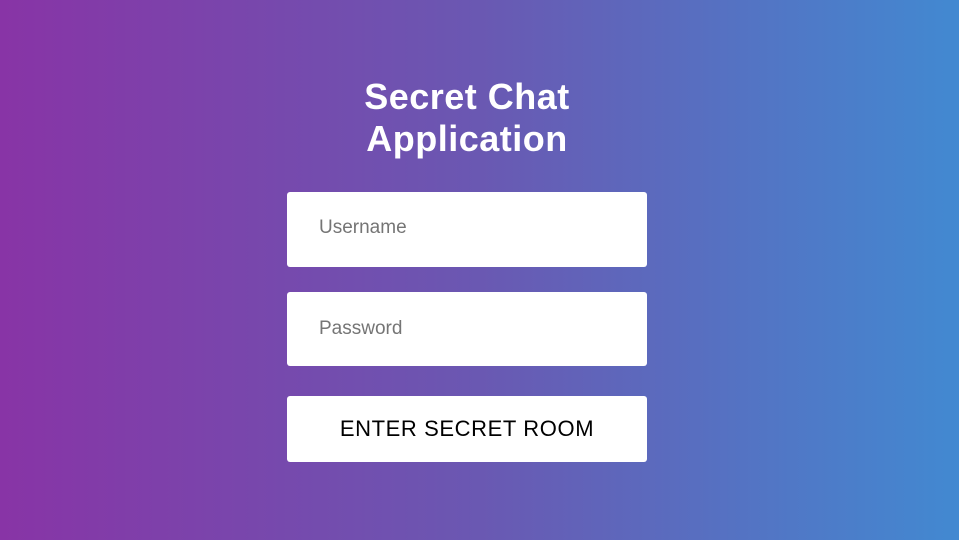 The height and width of the screenshot is (540, 959). Describe the element at coordinates (467, 138) in the screenshot. I see `page-title-line-2: Application` at that location.